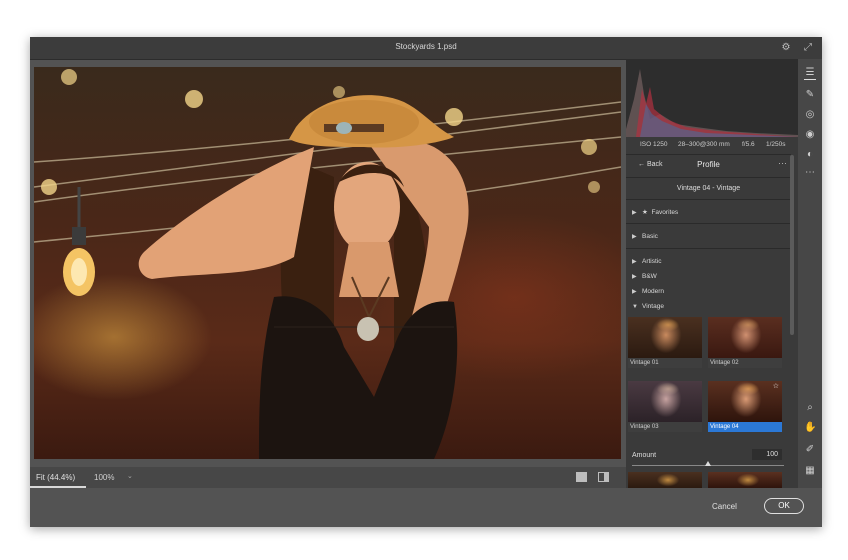  I want to click on preview-bottom-bar: Fit (44.4%) 100% ⌄, so click(328, 477).